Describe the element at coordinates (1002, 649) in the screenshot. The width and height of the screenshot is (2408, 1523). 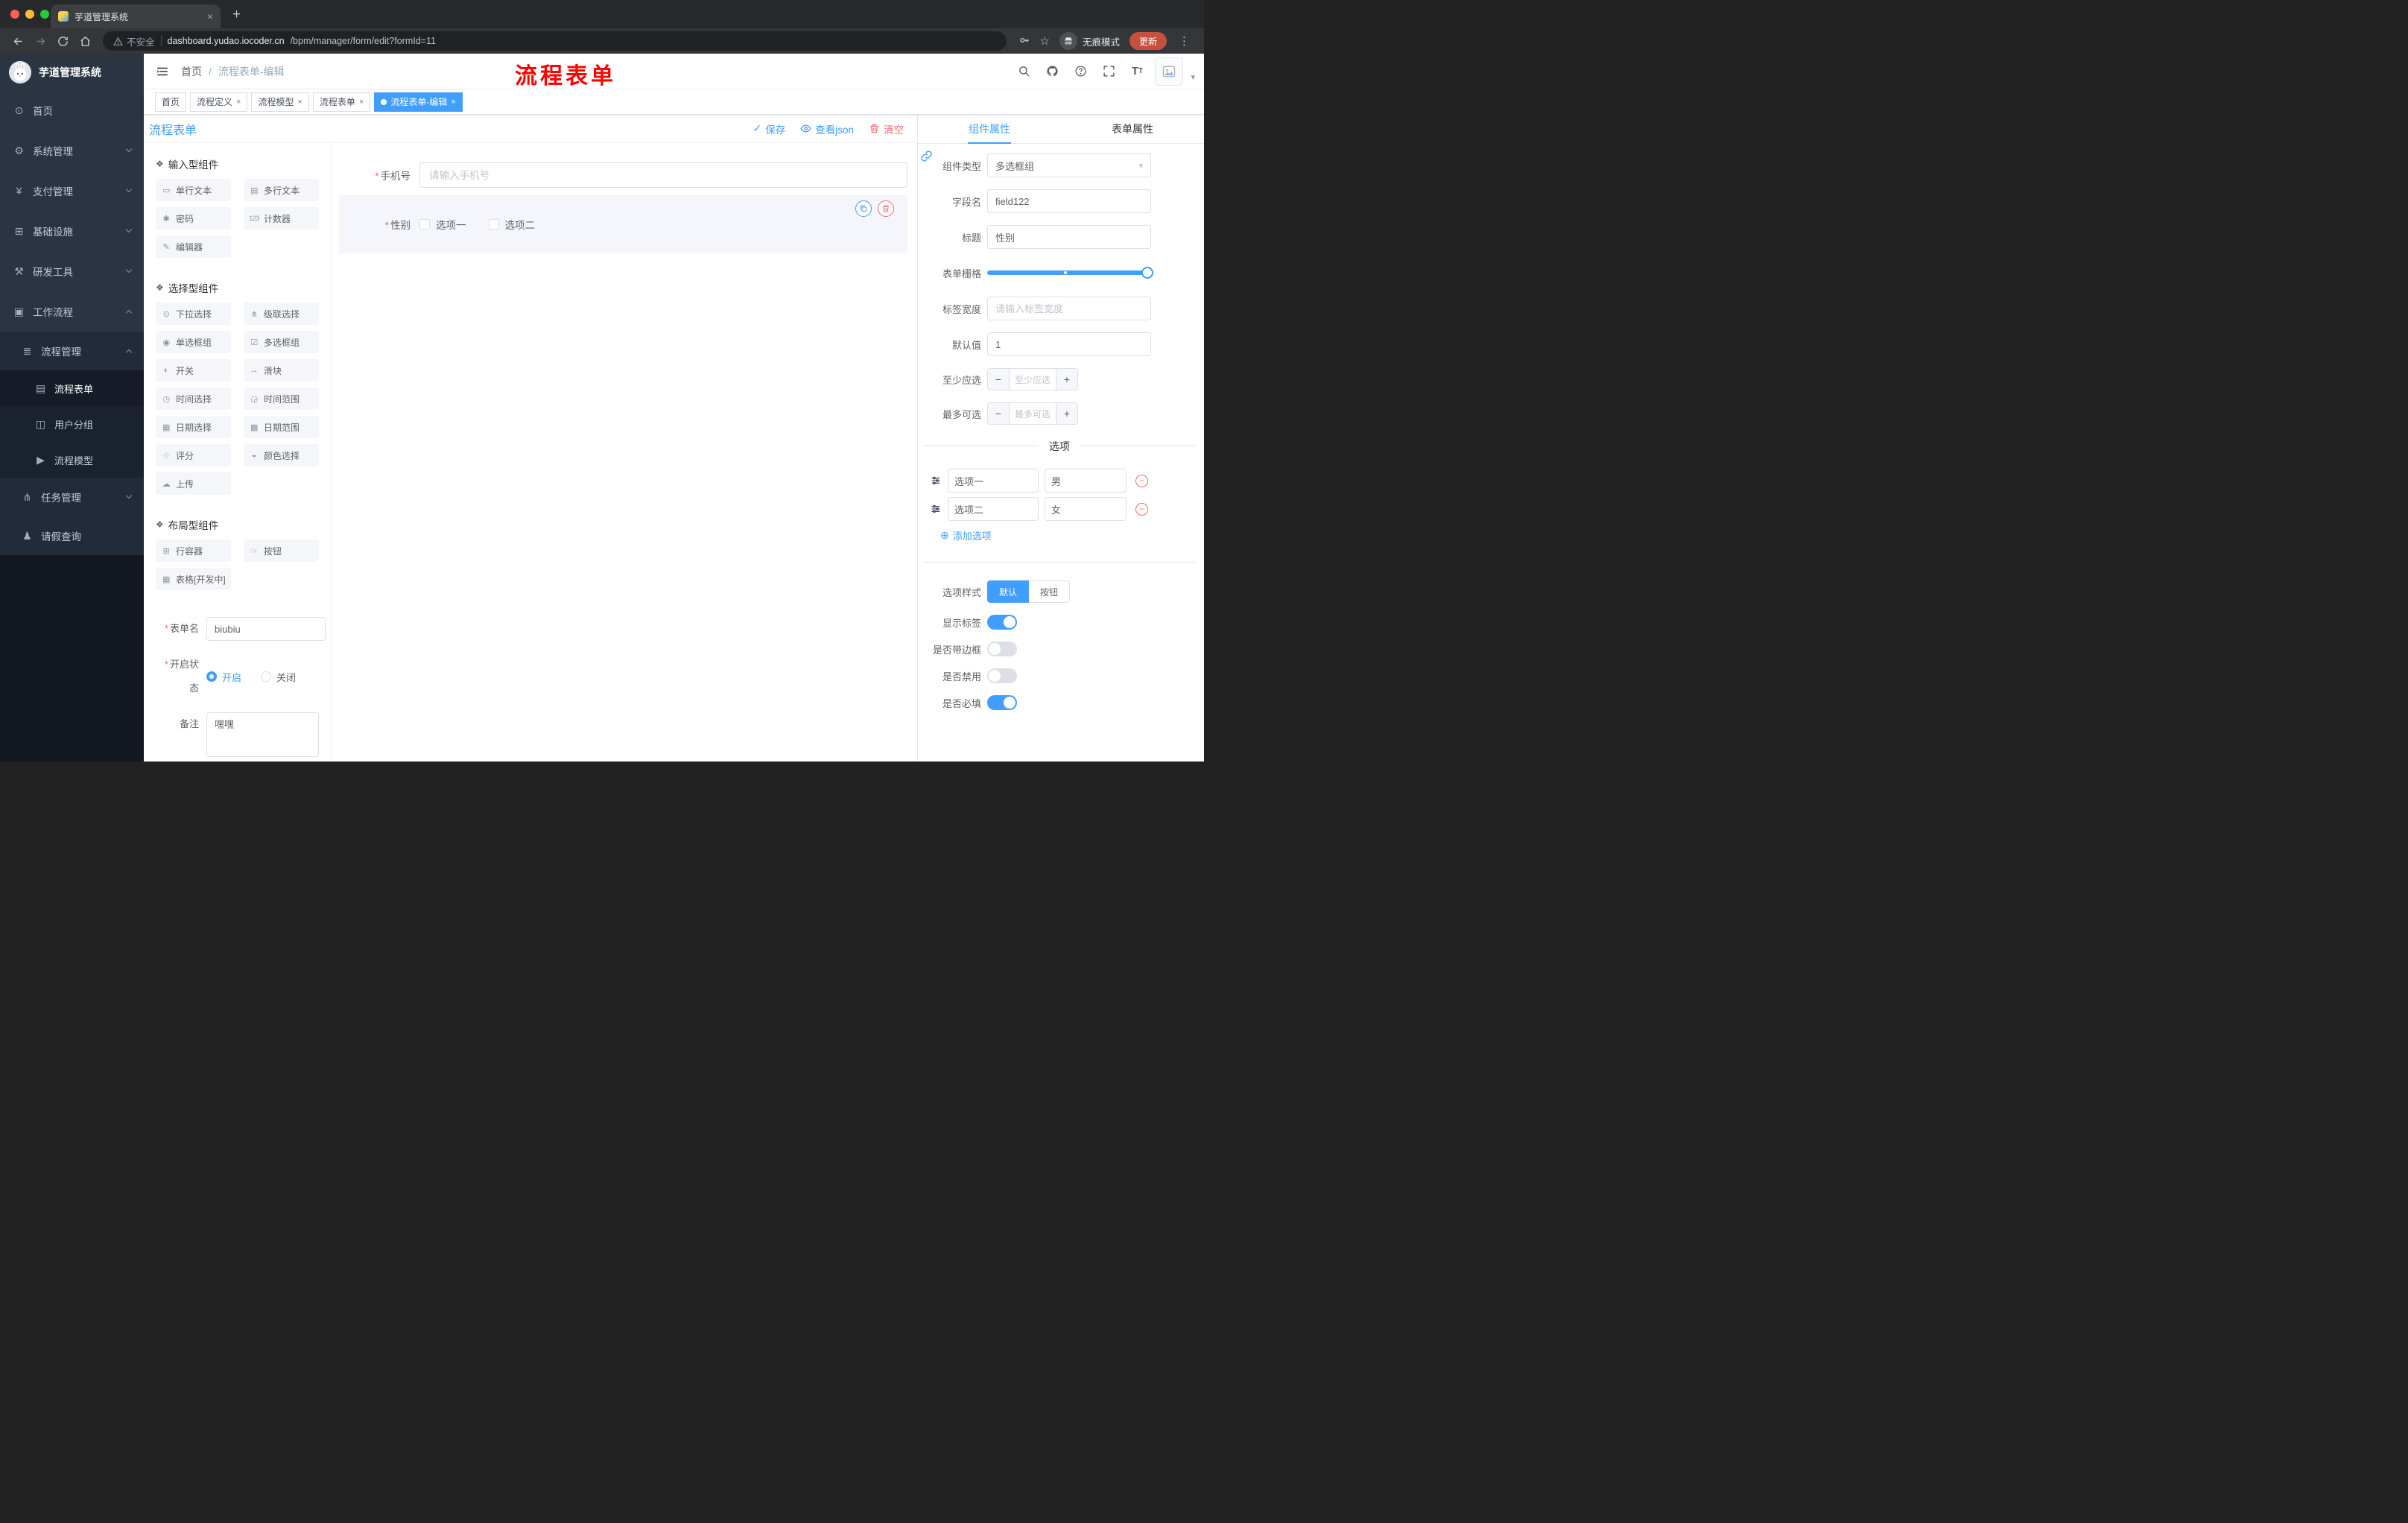
I see `border-toggle` at that location.